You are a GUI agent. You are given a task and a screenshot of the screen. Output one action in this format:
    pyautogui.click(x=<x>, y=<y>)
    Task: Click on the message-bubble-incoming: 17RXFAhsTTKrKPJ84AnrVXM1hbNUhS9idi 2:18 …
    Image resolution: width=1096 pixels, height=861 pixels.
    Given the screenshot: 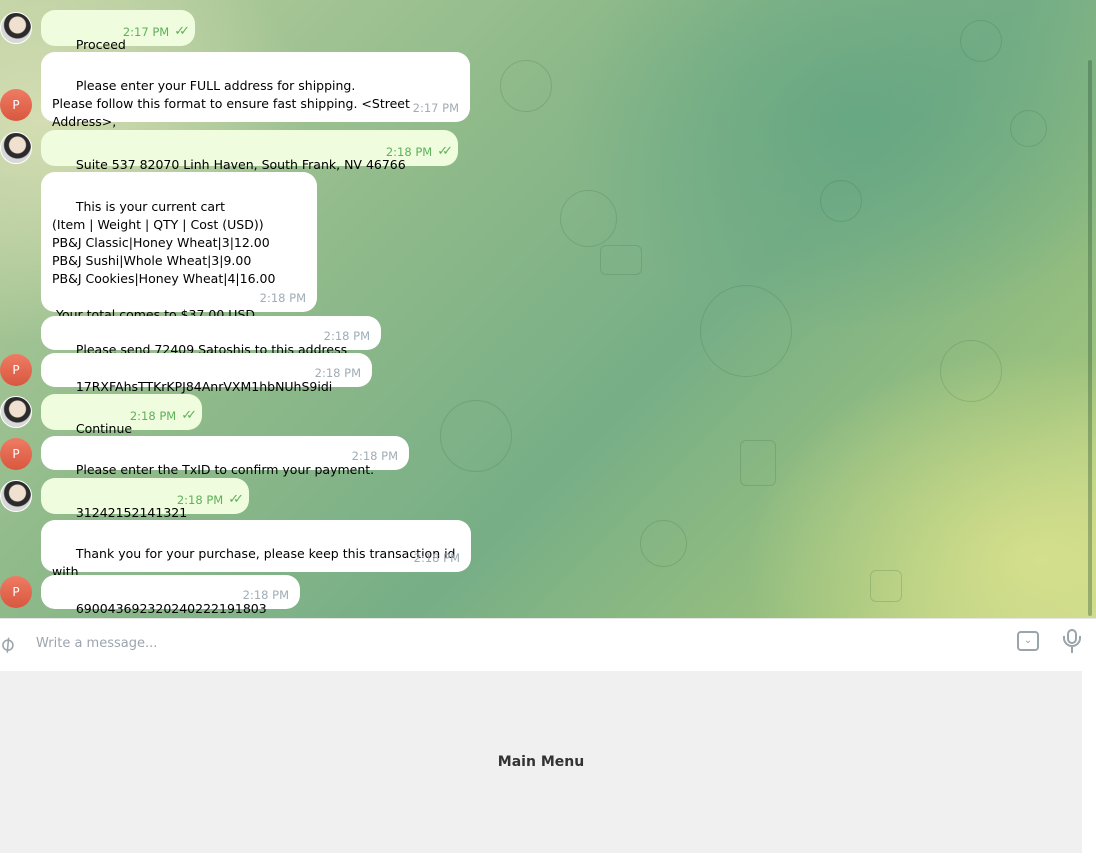 What is the action you would take?
    pyautogui.click(x=206, y=373)
    